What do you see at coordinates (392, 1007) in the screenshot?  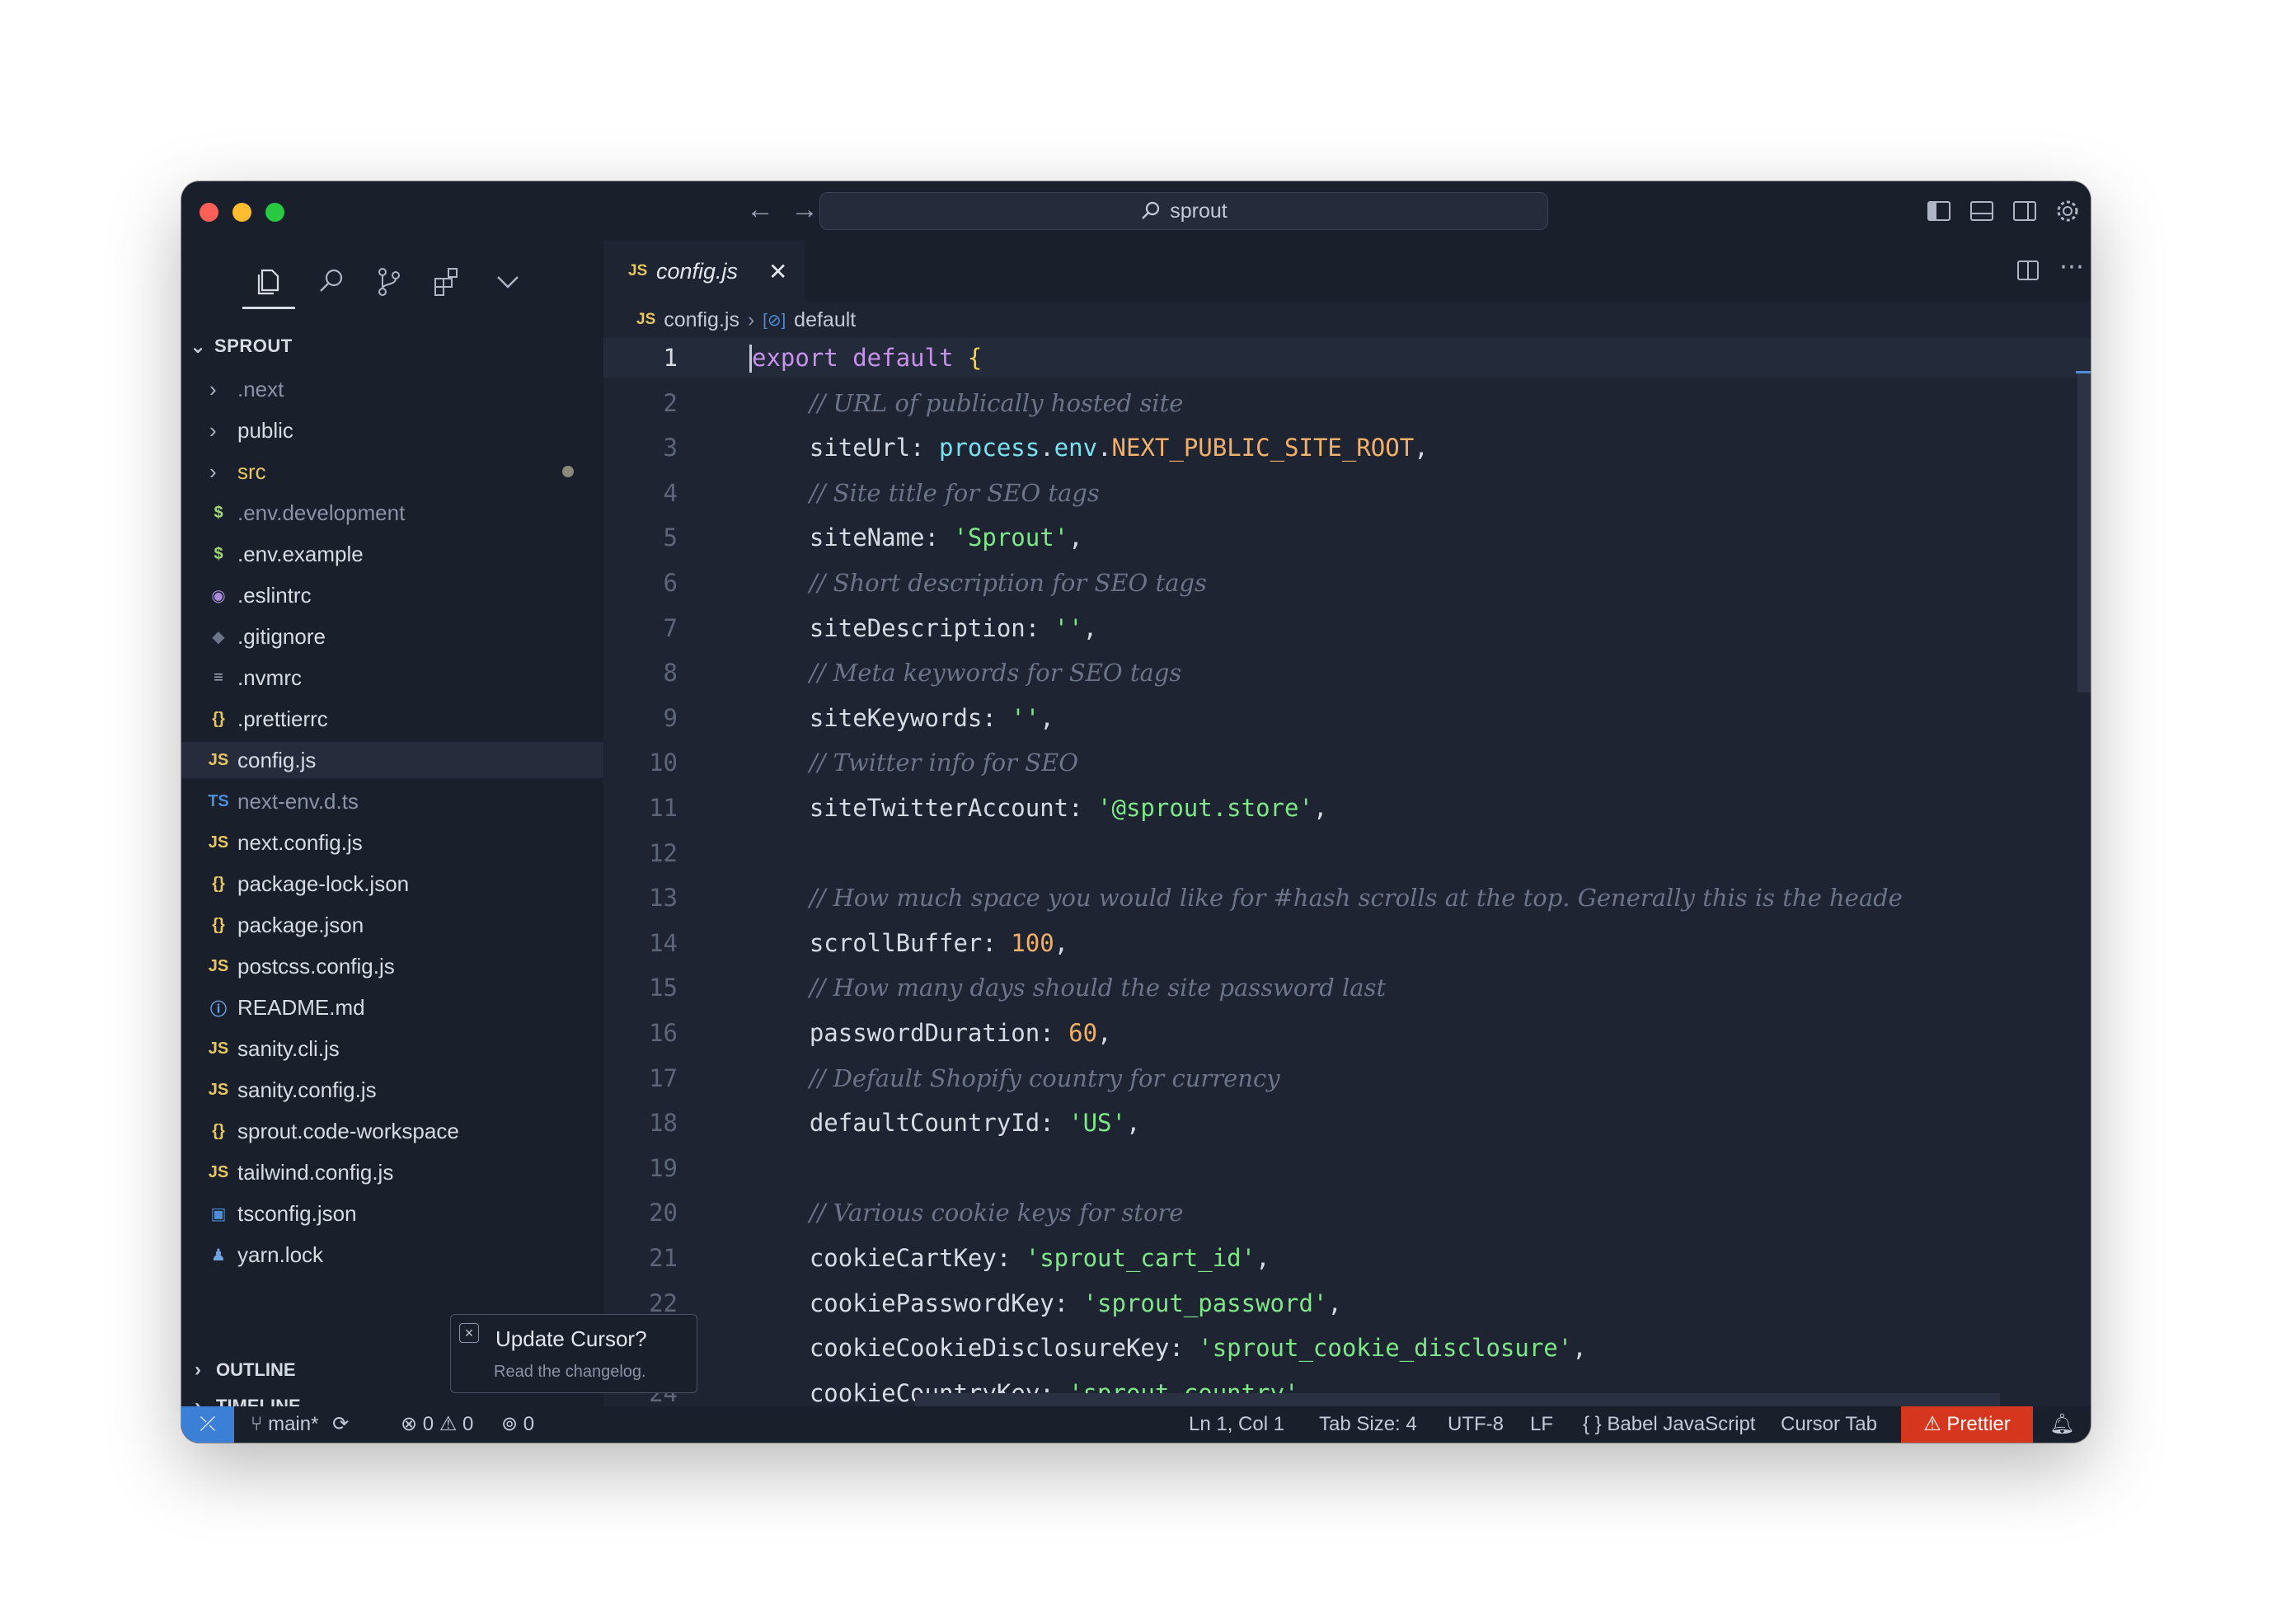 I see `file-item: ⓘ README.md` at bounding box center [392, 1007].